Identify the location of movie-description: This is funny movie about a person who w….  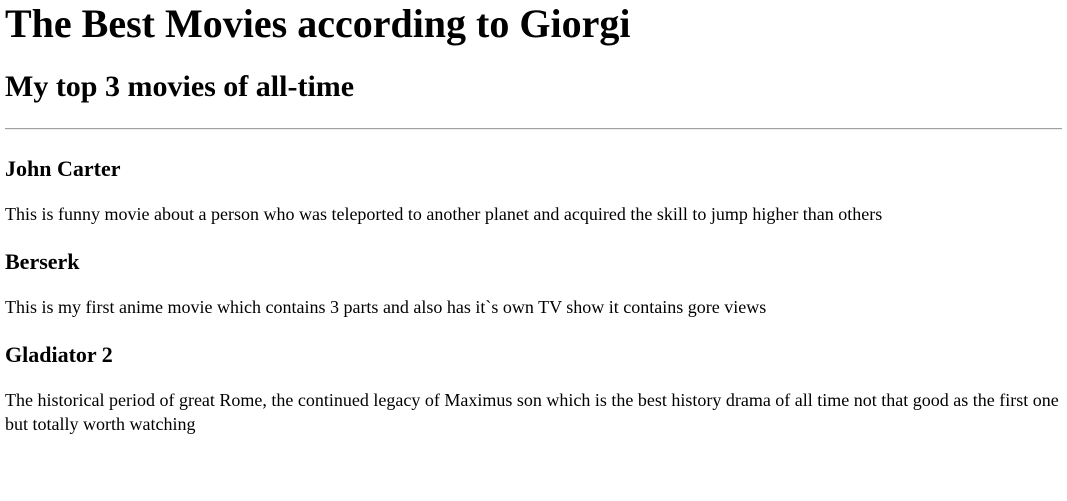
(444, 214).